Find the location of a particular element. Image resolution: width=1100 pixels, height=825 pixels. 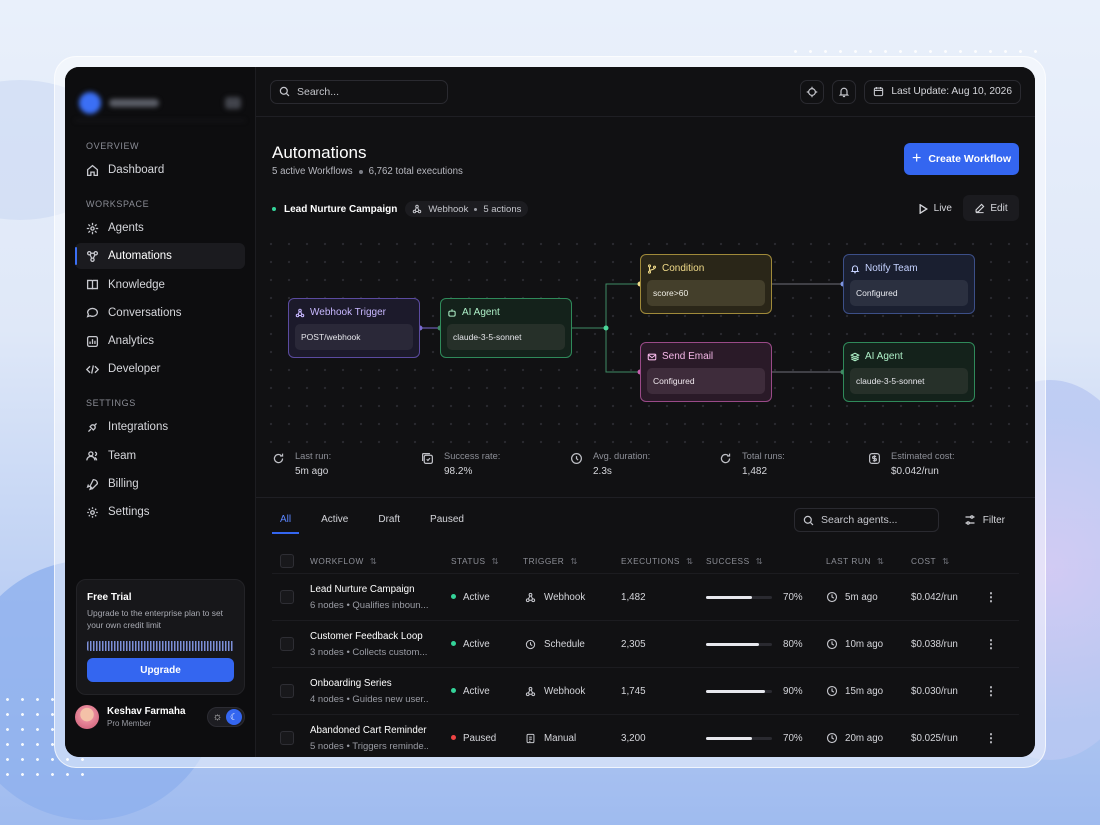

crosshair-button is located at coordinates (812, 91).